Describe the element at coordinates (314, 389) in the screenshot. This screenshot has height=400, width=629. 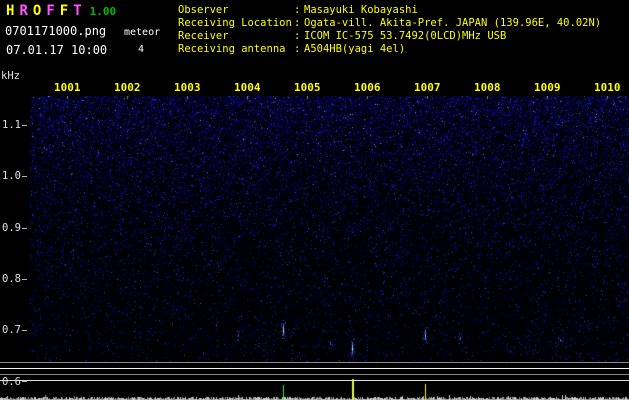
I see `signal-level-canvas` at that location.